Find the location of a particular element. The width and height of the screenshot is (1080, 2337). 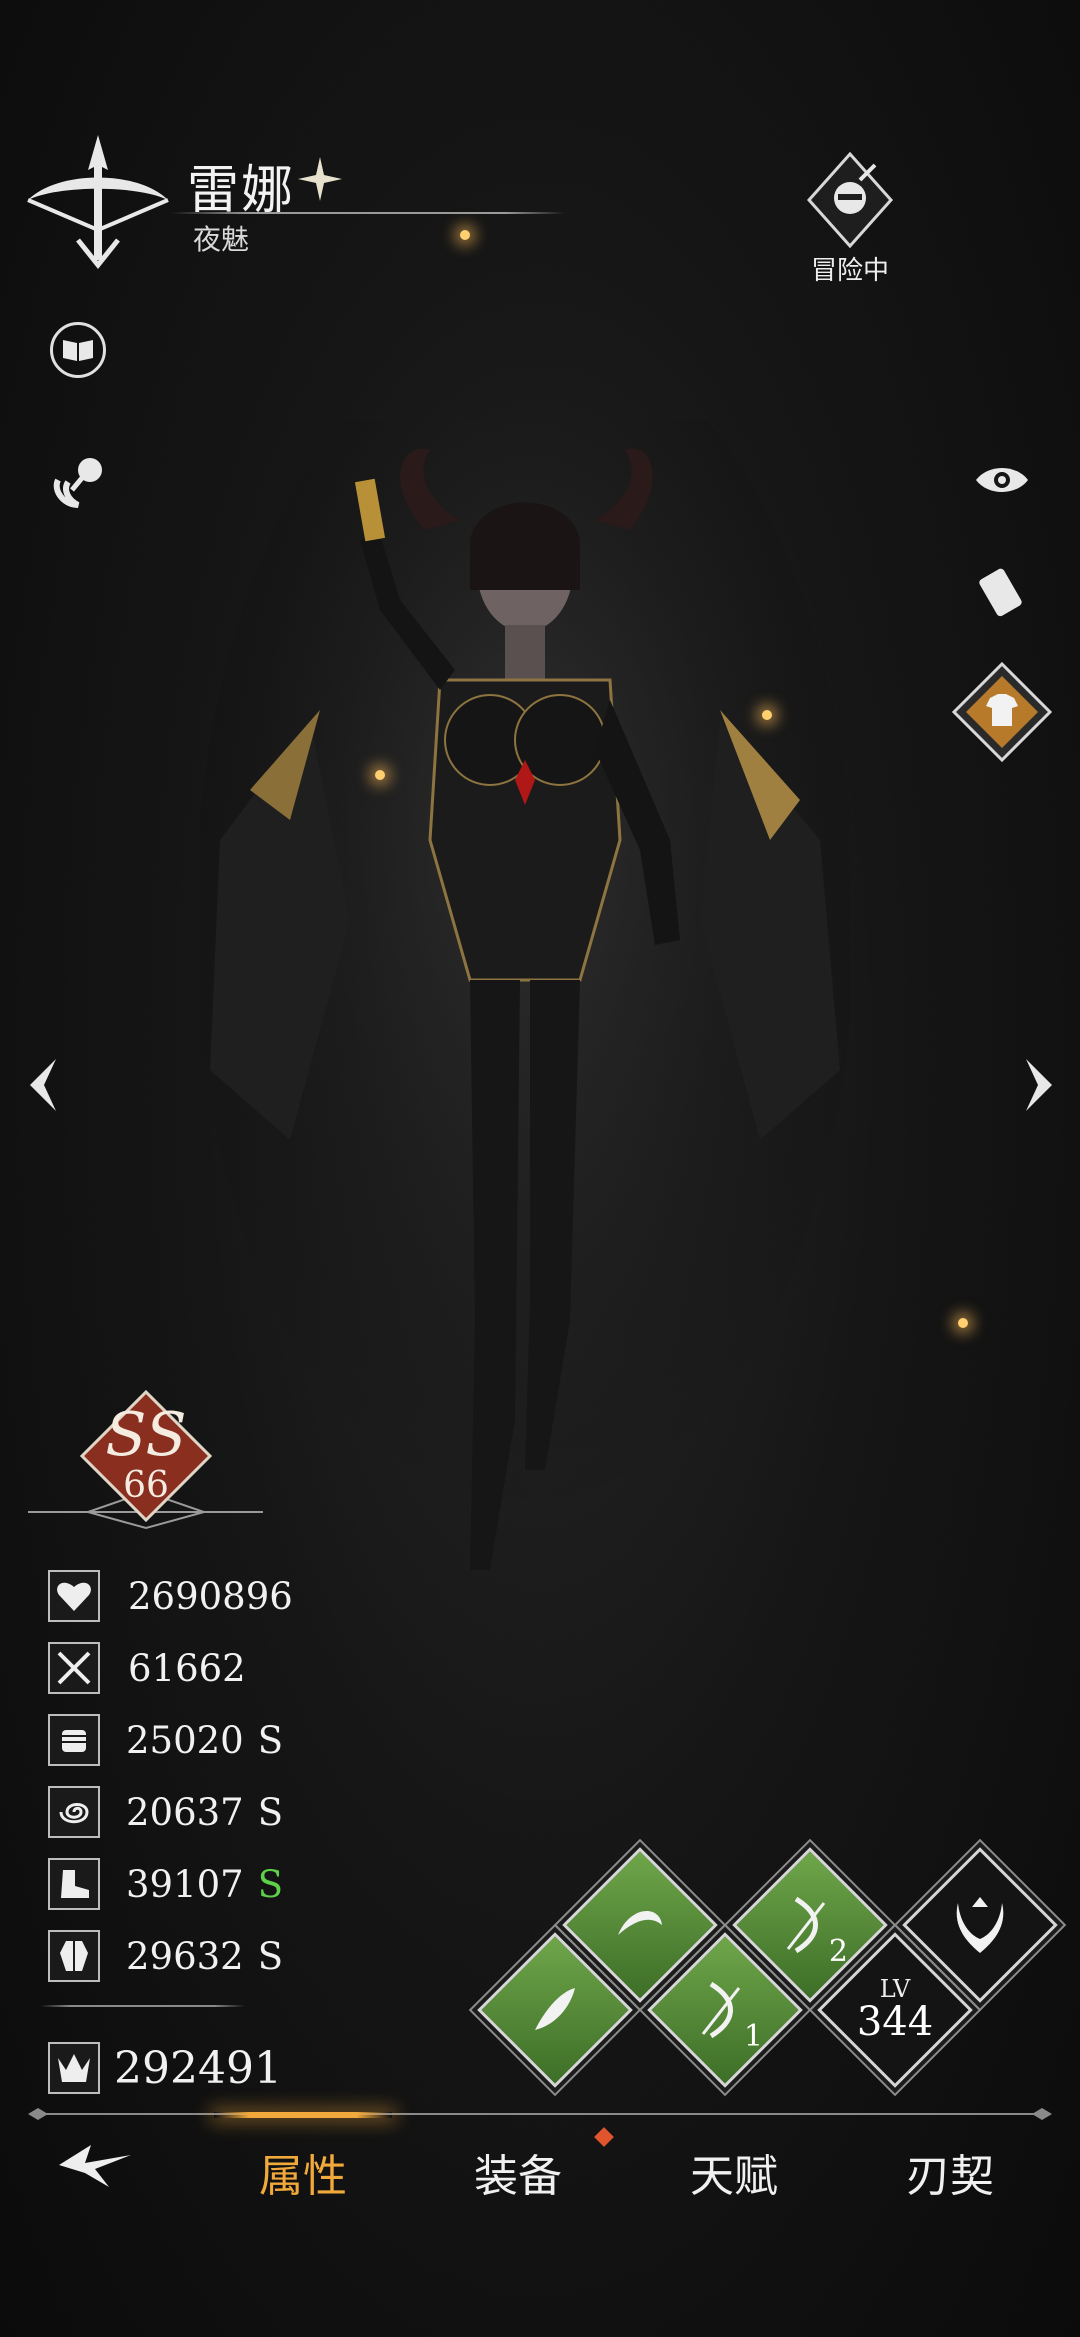

skill-number: 1 is located at coordinates (753, 2036).